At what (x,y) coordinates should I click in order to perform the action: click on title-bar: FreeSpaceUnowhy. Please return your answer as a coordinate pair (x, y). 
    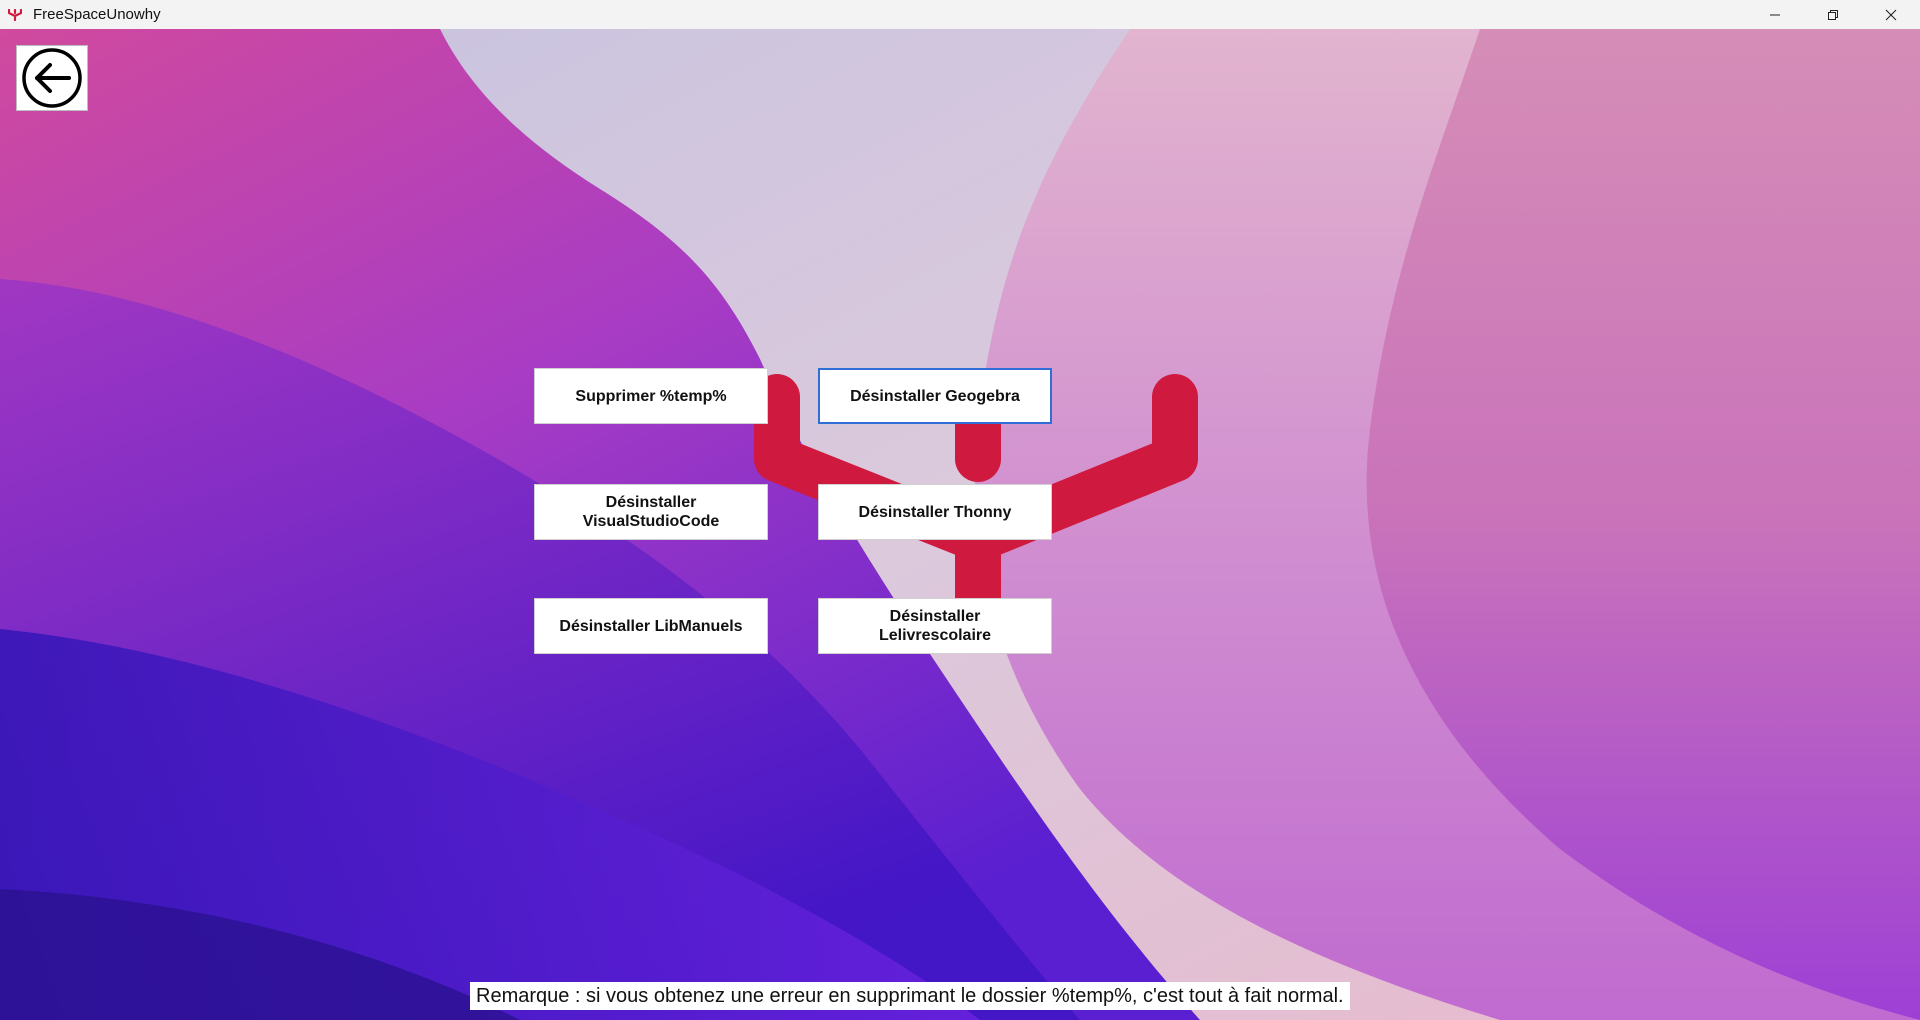
    Looking at the image, I should click on (960, 15).